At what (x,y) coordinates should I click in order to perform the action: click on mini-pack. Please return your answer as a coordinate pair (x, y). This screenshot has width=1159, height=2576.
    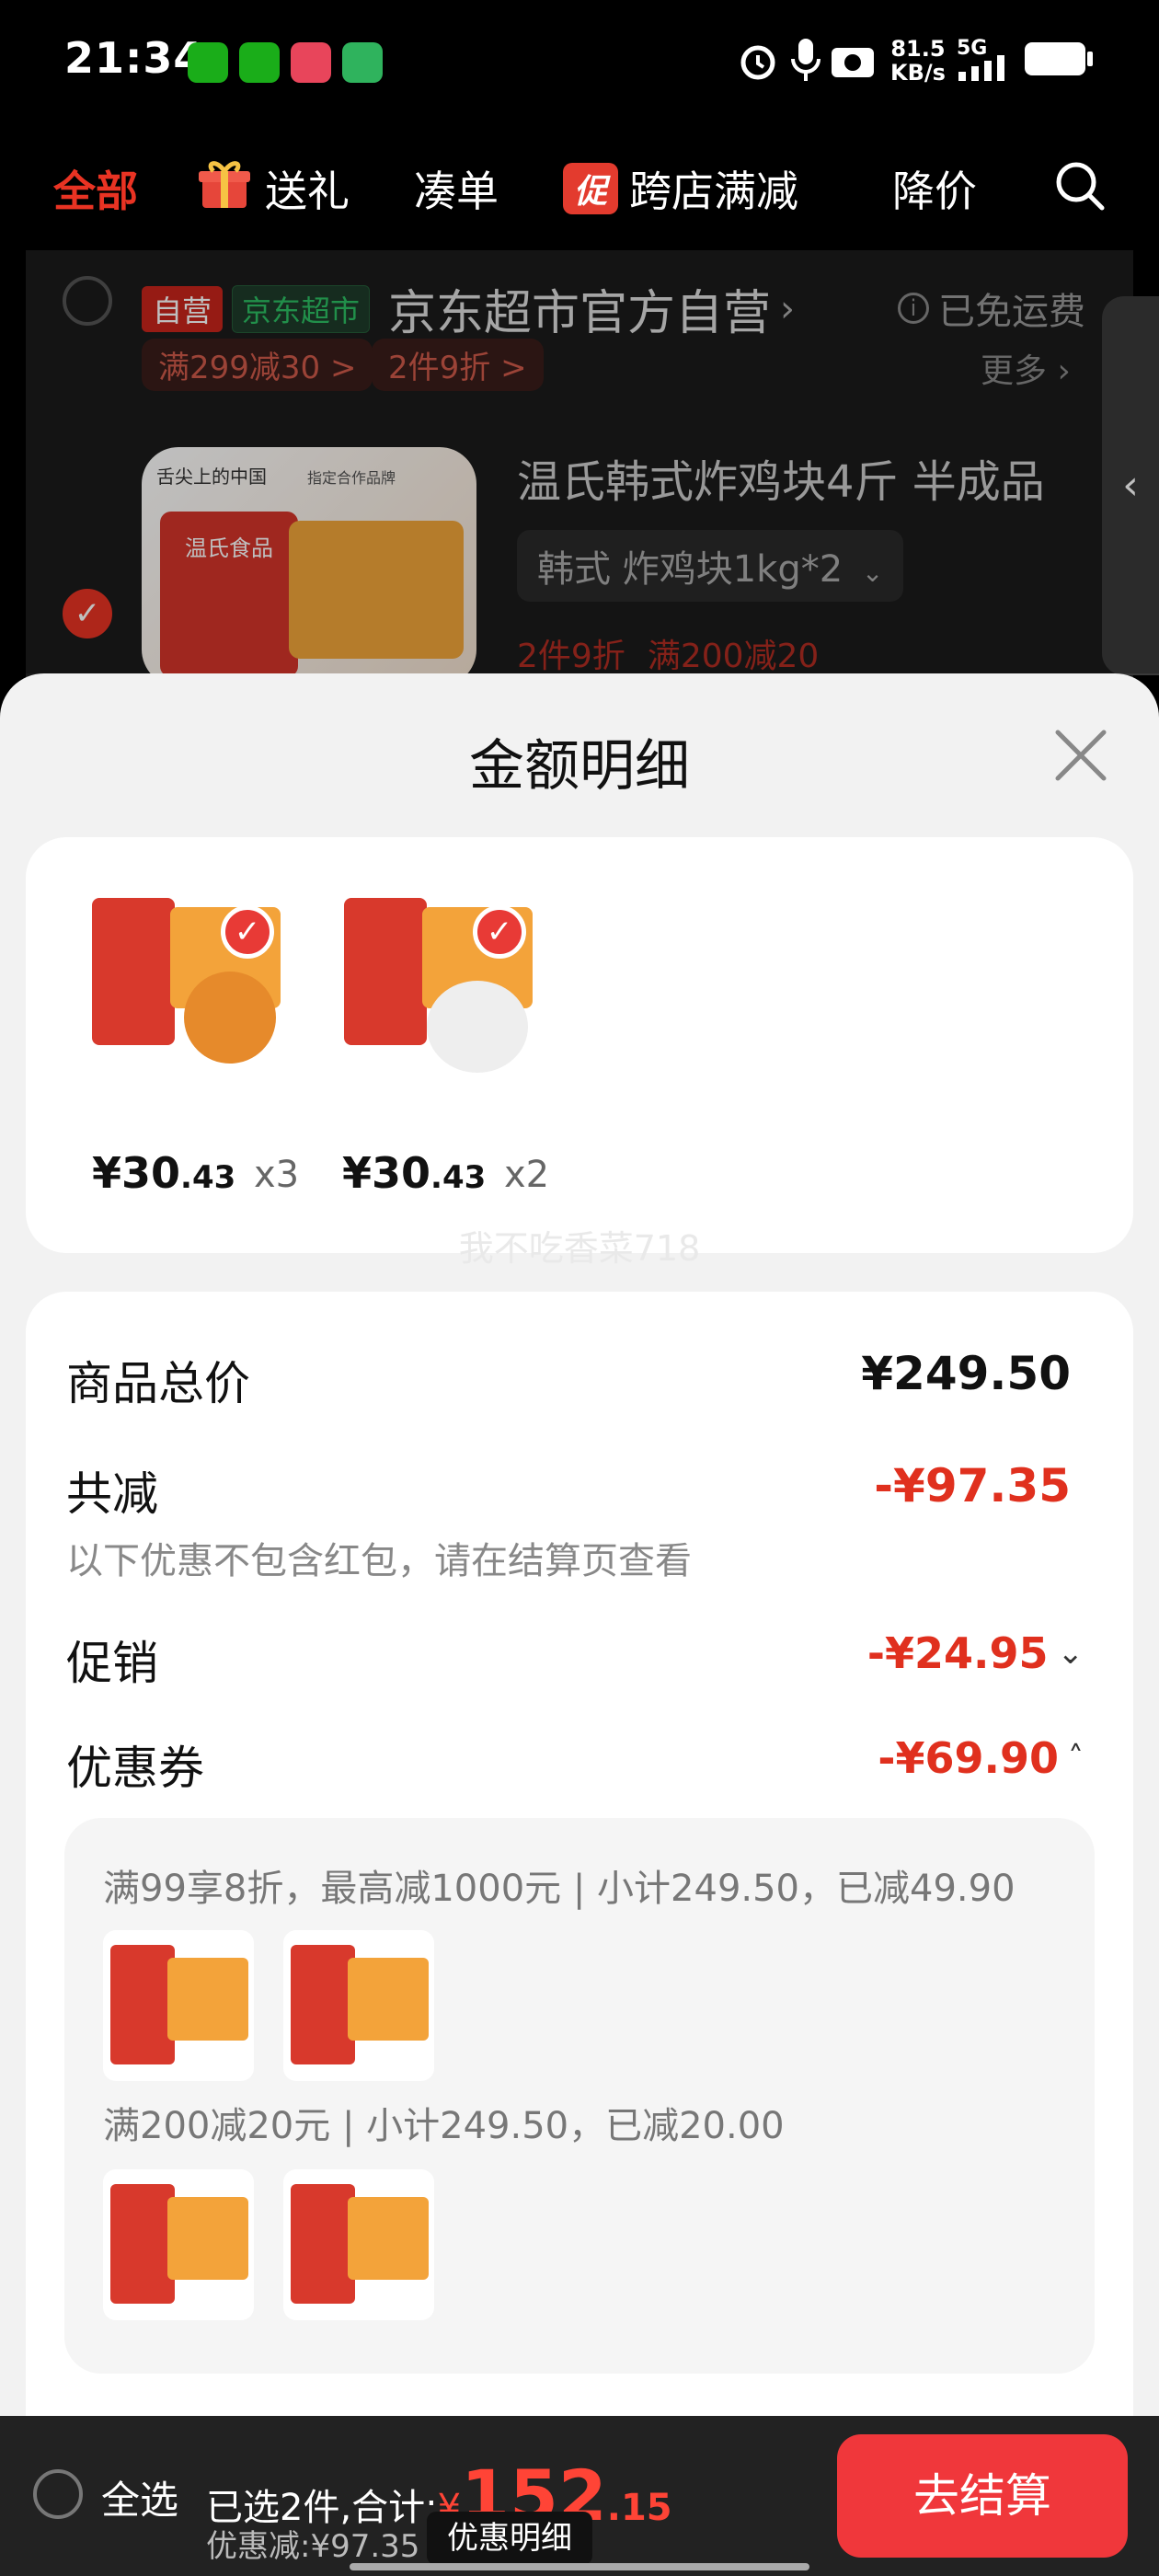
    Looking at the image, I should click on (142, 2005).